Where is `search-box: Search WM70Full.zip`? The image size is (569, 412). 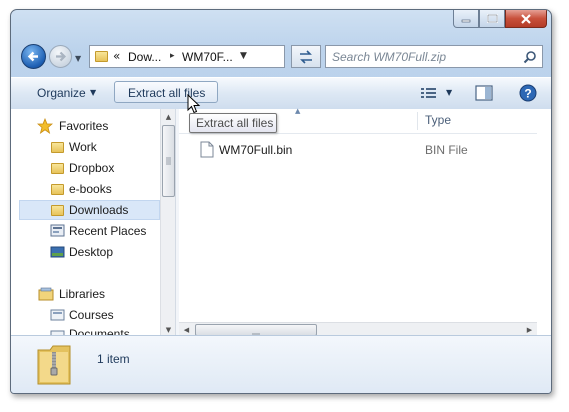 search-box: Search WM70Full.zip is located at coordinates (434, 56).